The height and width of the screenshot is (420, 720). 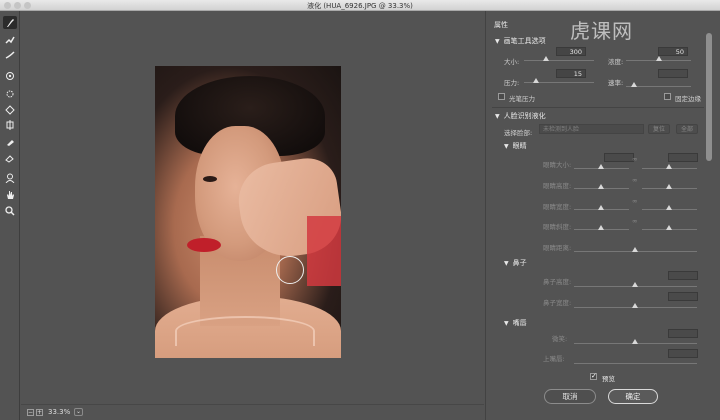 What do you see at coordinates (515, 263) in the screenshot?
I see `nose-header: ▼ 鼻子` at bounding box center [515, 263].